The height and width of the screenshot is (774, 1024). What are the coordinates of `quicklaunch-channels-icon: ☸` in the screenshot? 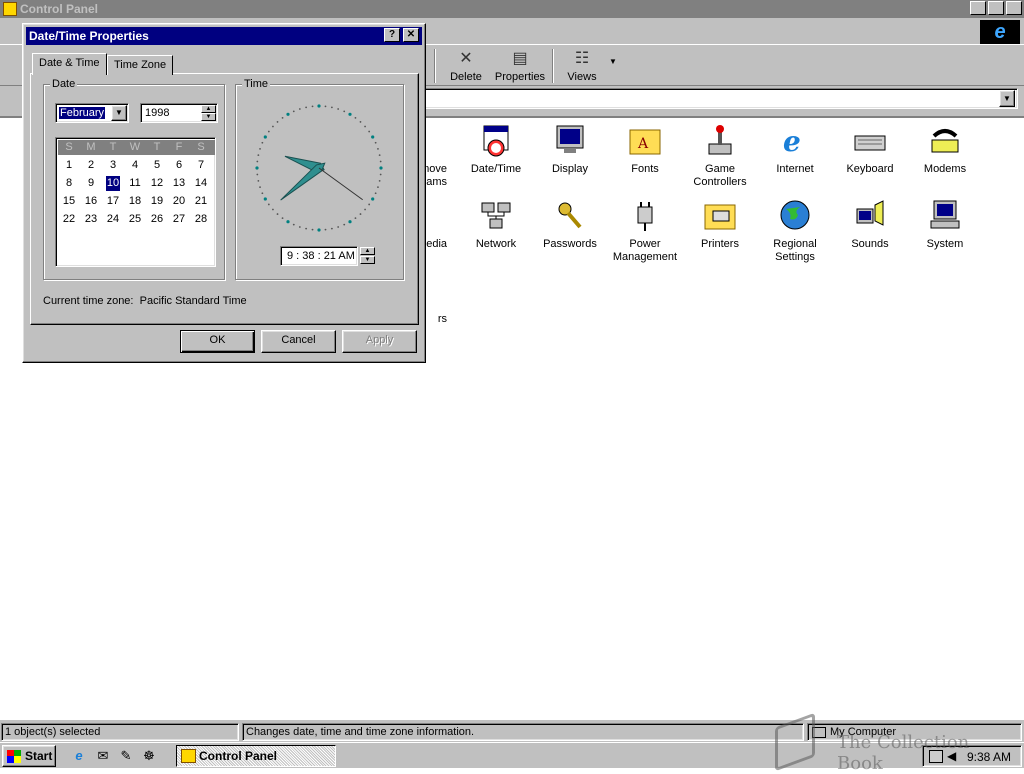 It's located at (149, 756).